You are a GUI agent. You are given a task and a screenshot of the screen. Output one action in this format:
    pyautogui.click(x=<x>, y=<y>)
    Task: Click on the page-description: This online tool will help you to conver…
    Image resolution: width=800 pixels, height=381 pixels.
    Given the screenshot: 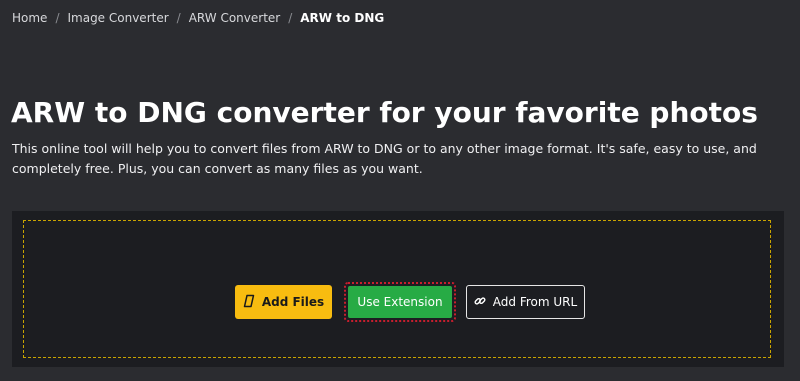 What is the action you would take?
    pyautogui.click(x=384, y=158)
    